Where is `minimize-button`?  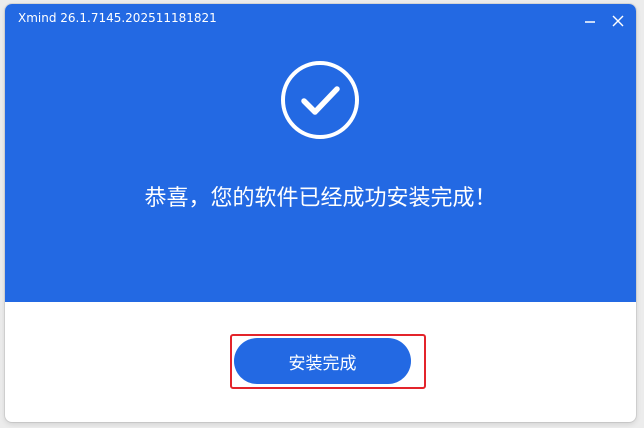
minimize-button is located at coordinates (590, 21).